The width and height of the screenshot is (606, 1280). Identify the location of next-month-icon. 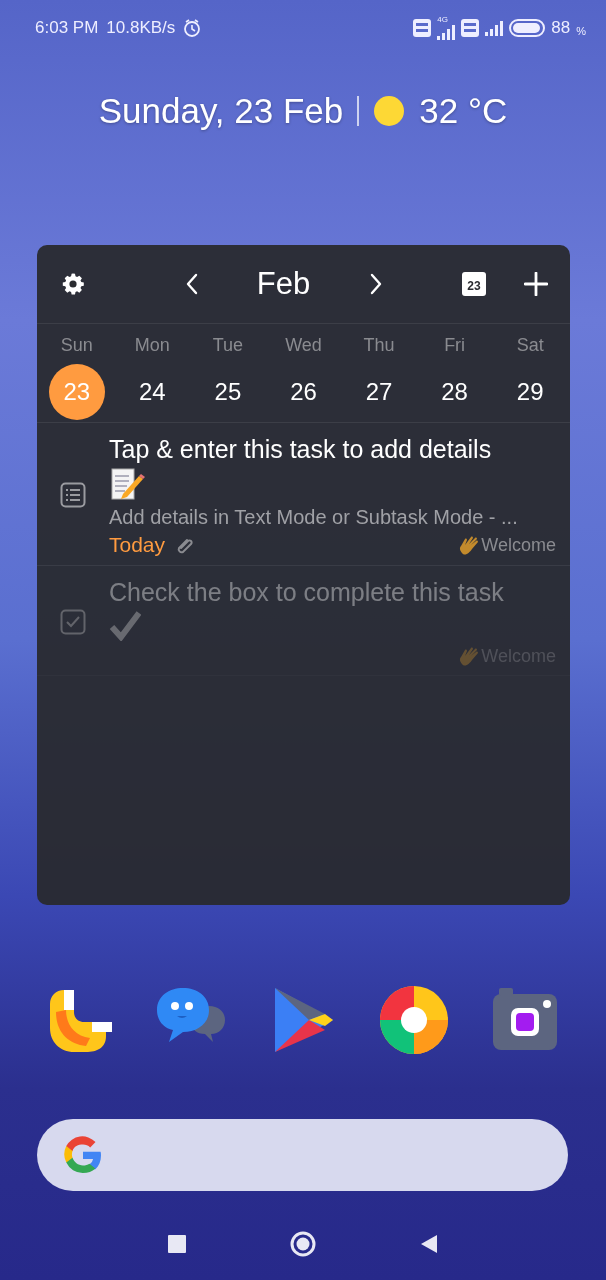
(375, 284).